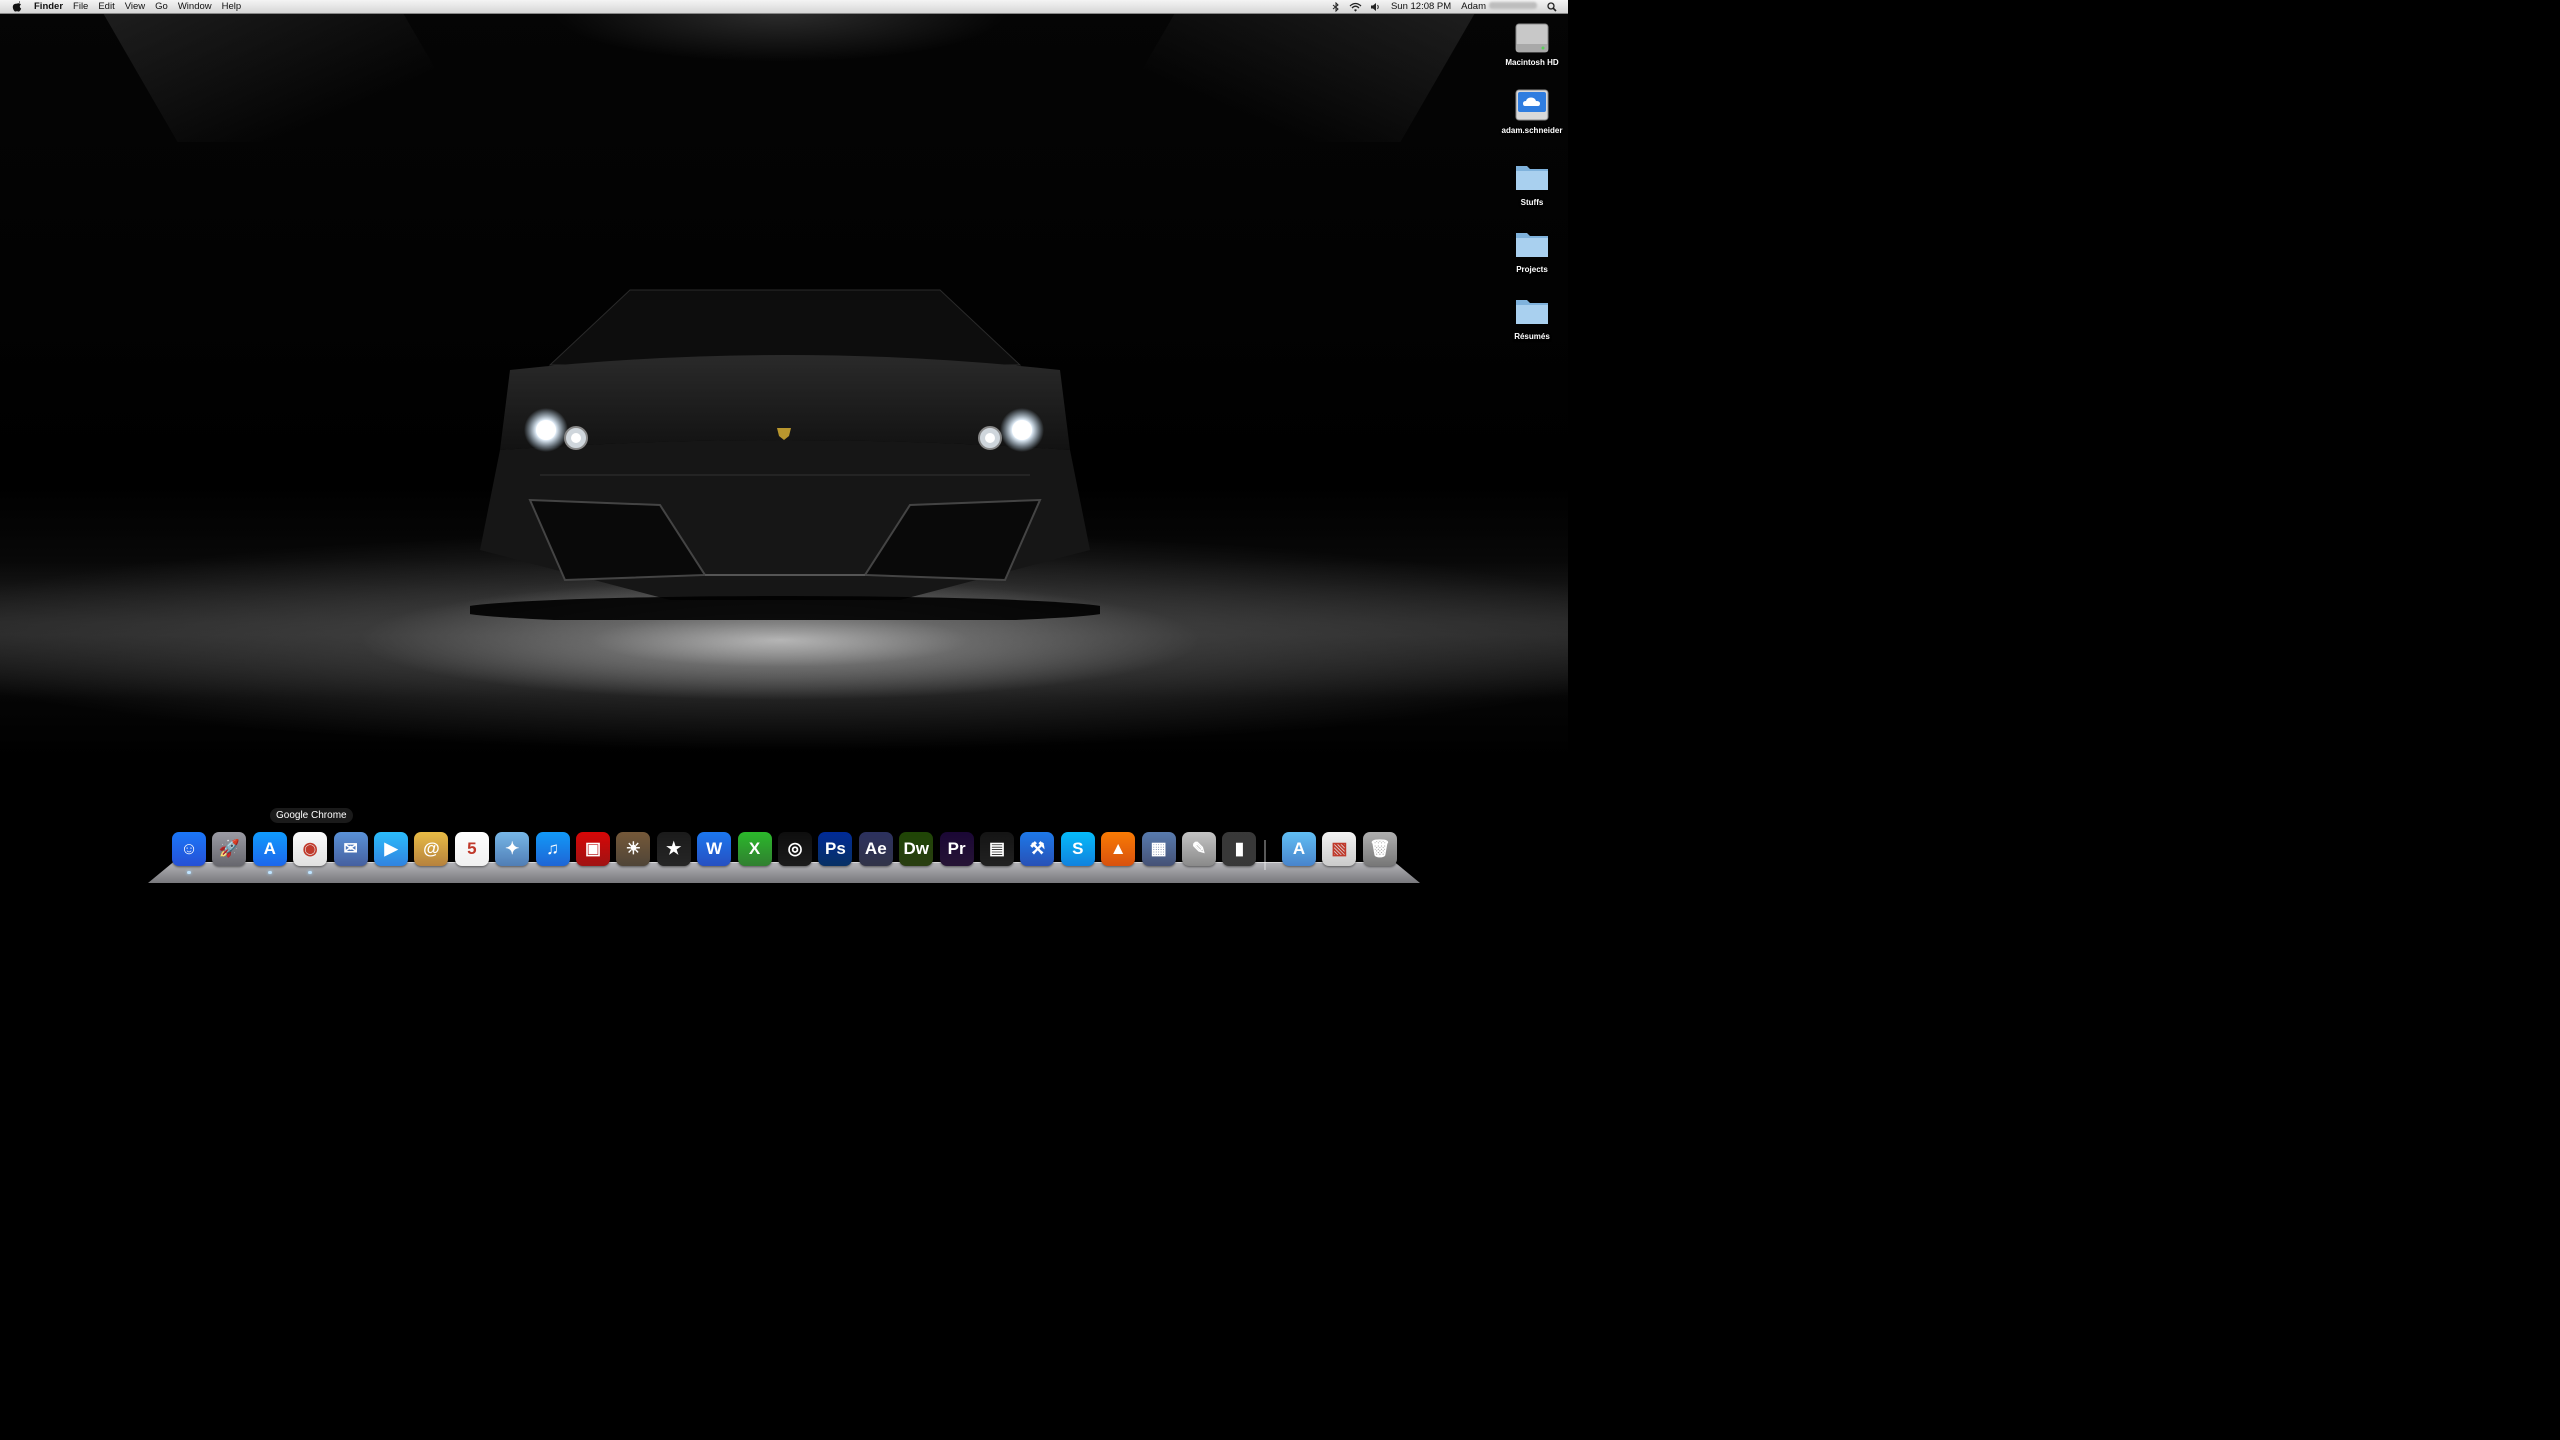  I want to click on google-chrome-icon: ◉, so click(310, 849).